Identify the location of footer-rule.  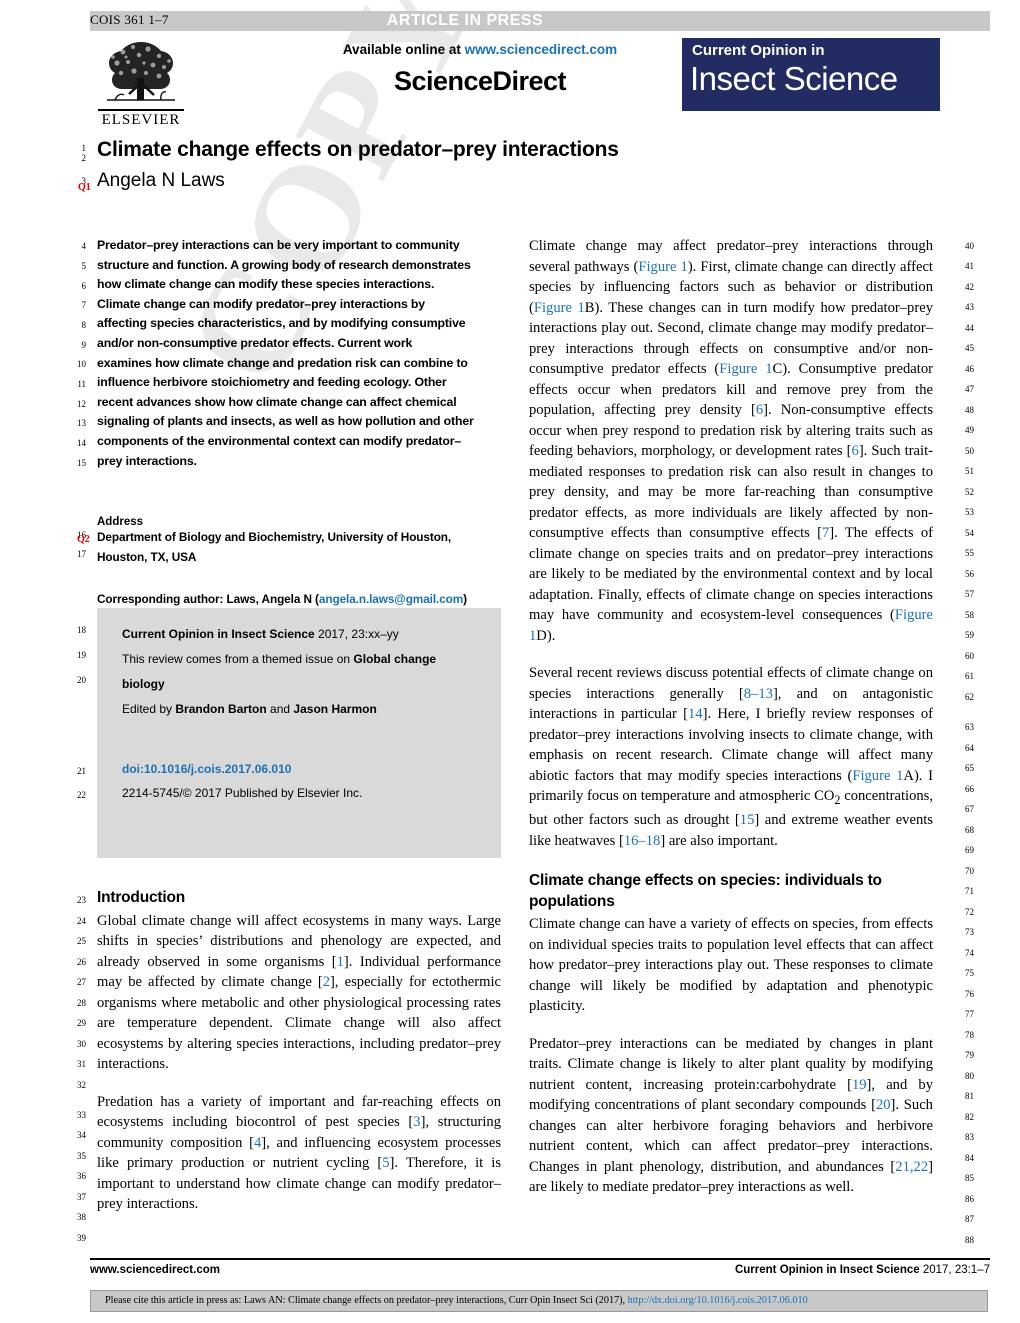
(540, 1259).